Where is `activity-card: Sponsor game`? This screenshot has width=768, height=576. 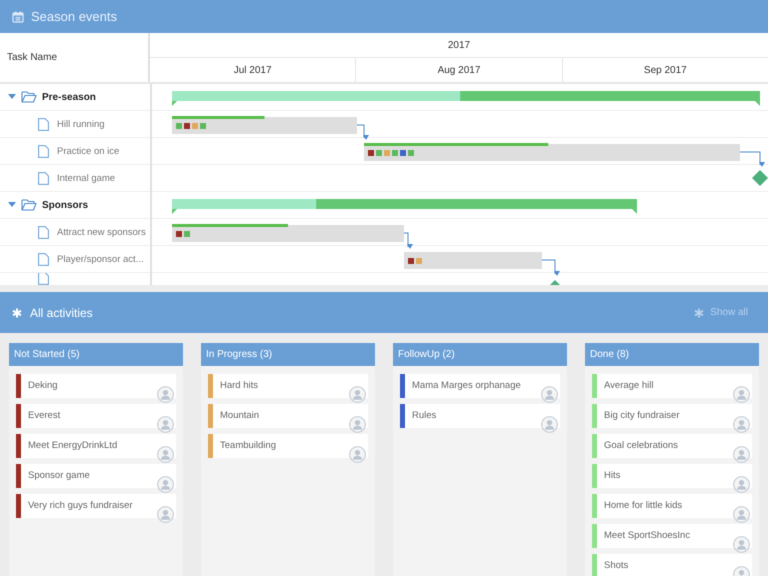
activity-card: Sponsor game is located at coordinates (96, 476).